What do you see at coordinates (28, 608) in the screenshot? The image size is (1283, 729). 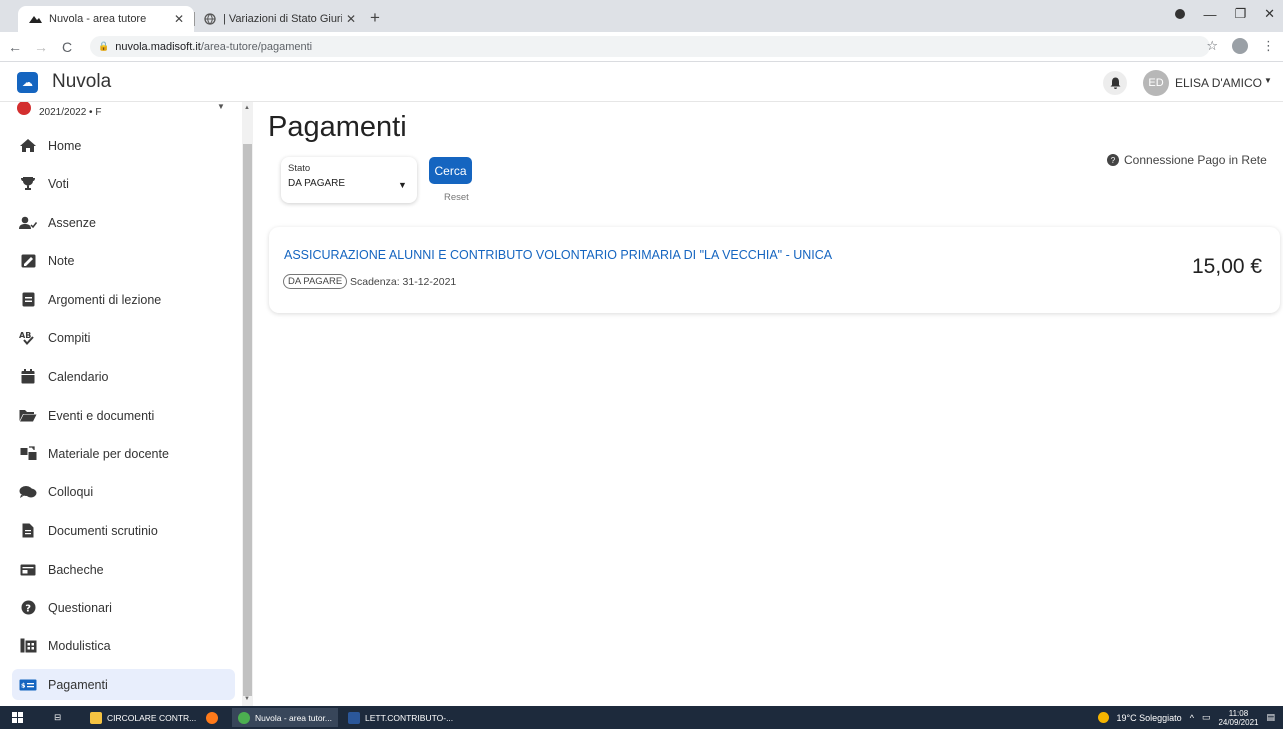 I see `question-icon: ?` at bounding box center [28, 608].